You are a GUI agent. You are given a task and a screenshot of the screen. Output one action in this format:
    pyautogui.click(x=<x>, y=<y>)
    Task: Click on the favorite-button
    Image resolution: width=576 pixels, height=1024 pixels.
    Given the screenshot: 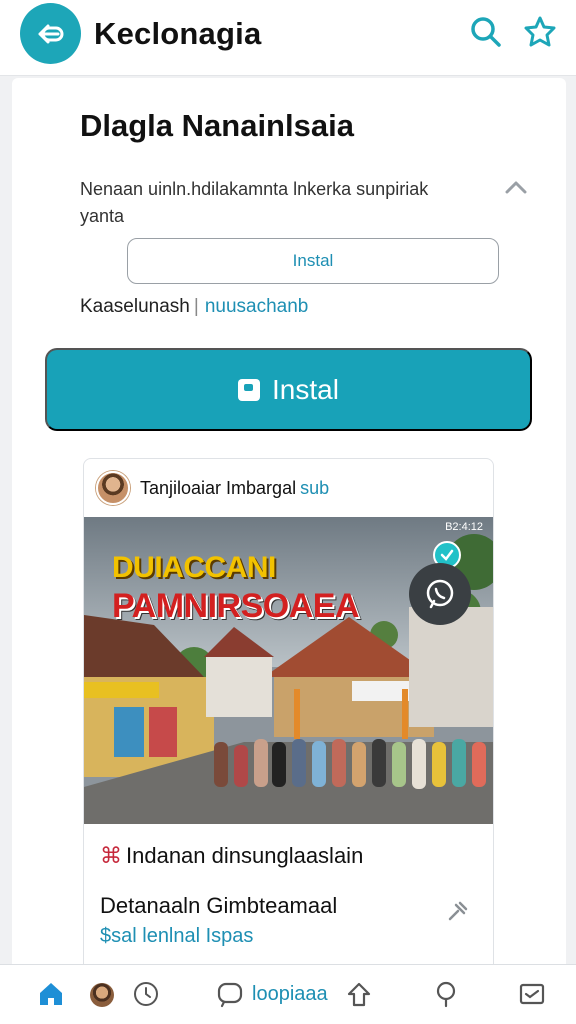 What is the action you would take?
    pyautogui.click(x=540, y=32)
    